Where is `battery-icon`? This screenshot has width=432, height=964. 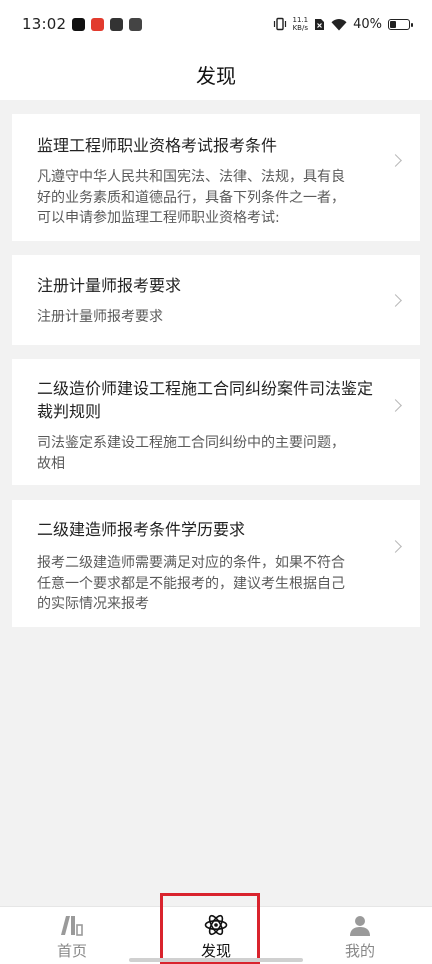 battery-icon is located at coordinates (400, 24).